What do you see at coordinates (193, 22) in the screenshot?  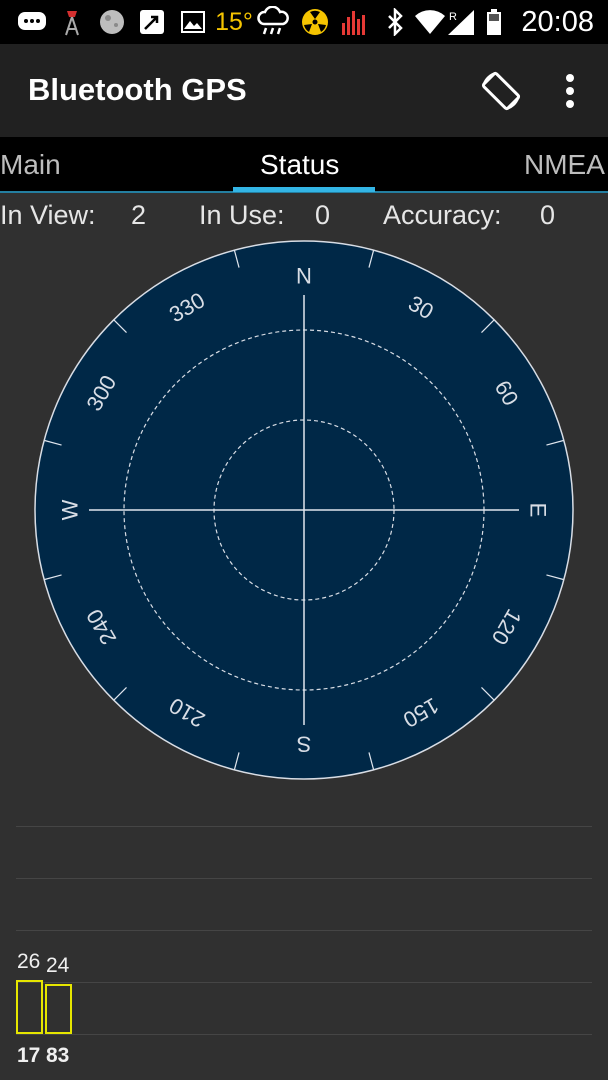 I see `image-icon` at bounding box center [193, 22].